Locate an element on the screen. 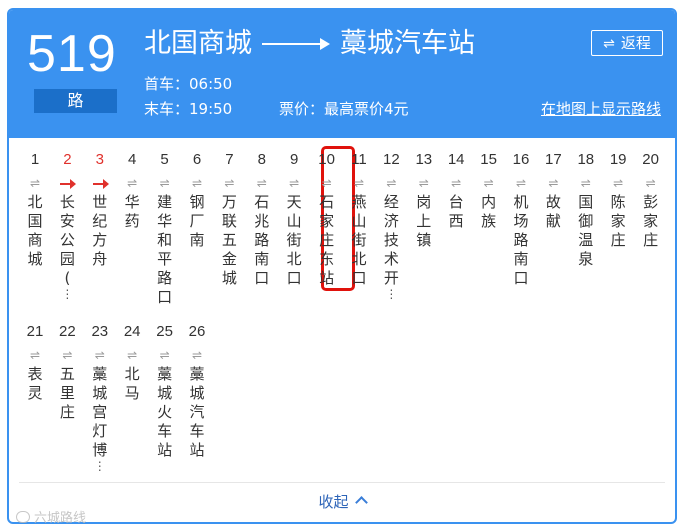  stop-item: 20 ⇌ 彭家庄 is located at coordinates (651, 200).